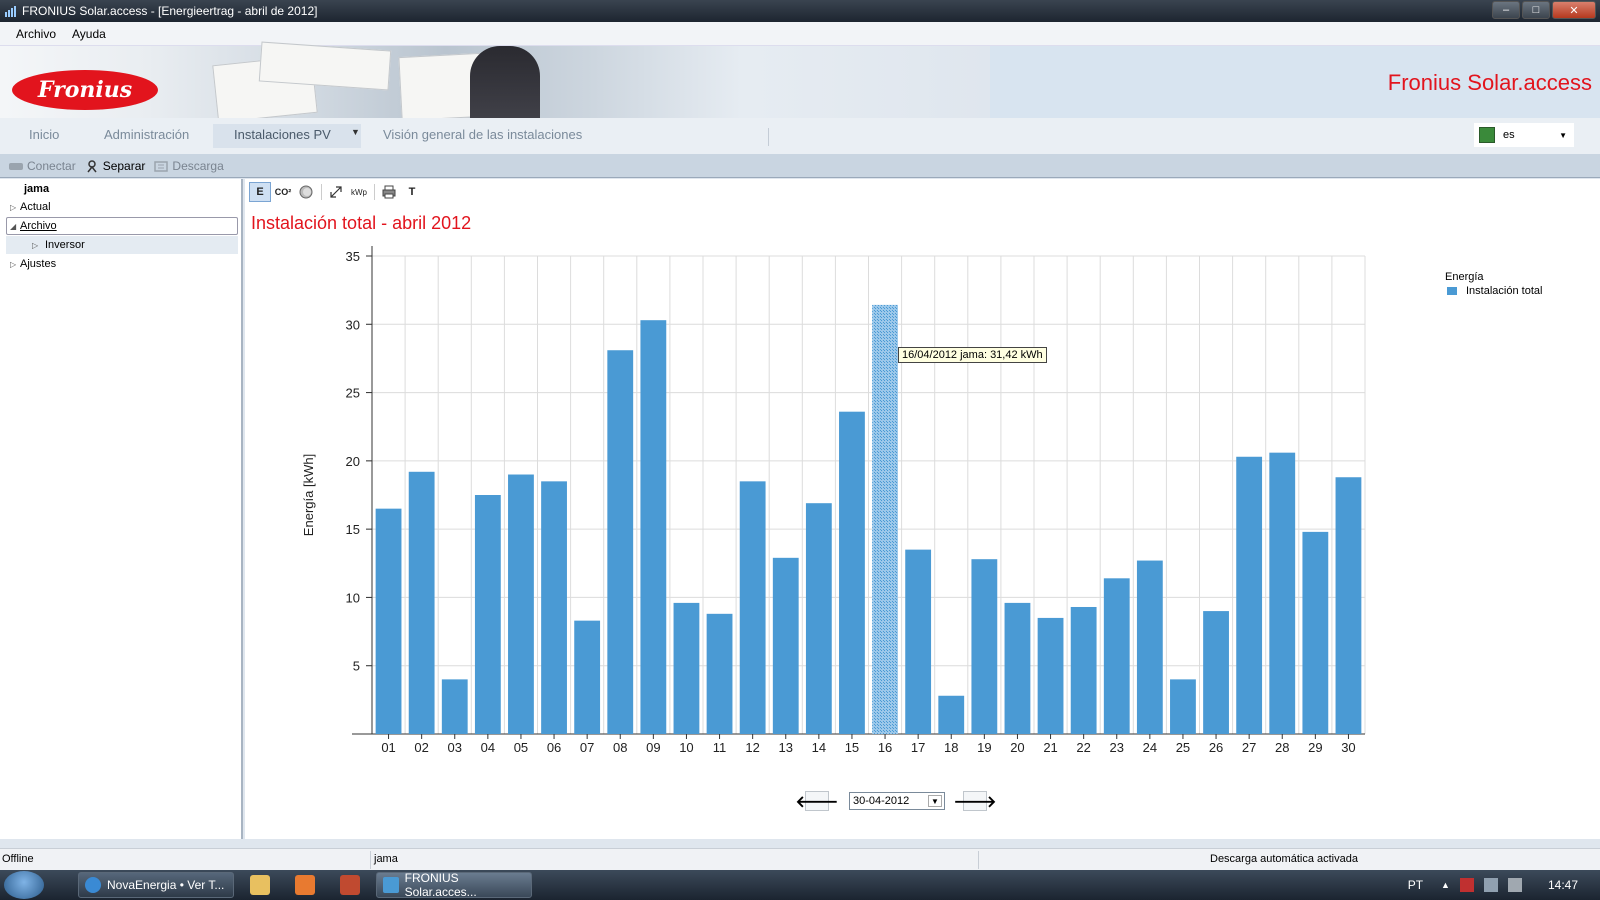  What do you see at coordinates (36, 189) in the screenshot?
I see `tree-root-jama: jama` at bounding box center [36, 189].